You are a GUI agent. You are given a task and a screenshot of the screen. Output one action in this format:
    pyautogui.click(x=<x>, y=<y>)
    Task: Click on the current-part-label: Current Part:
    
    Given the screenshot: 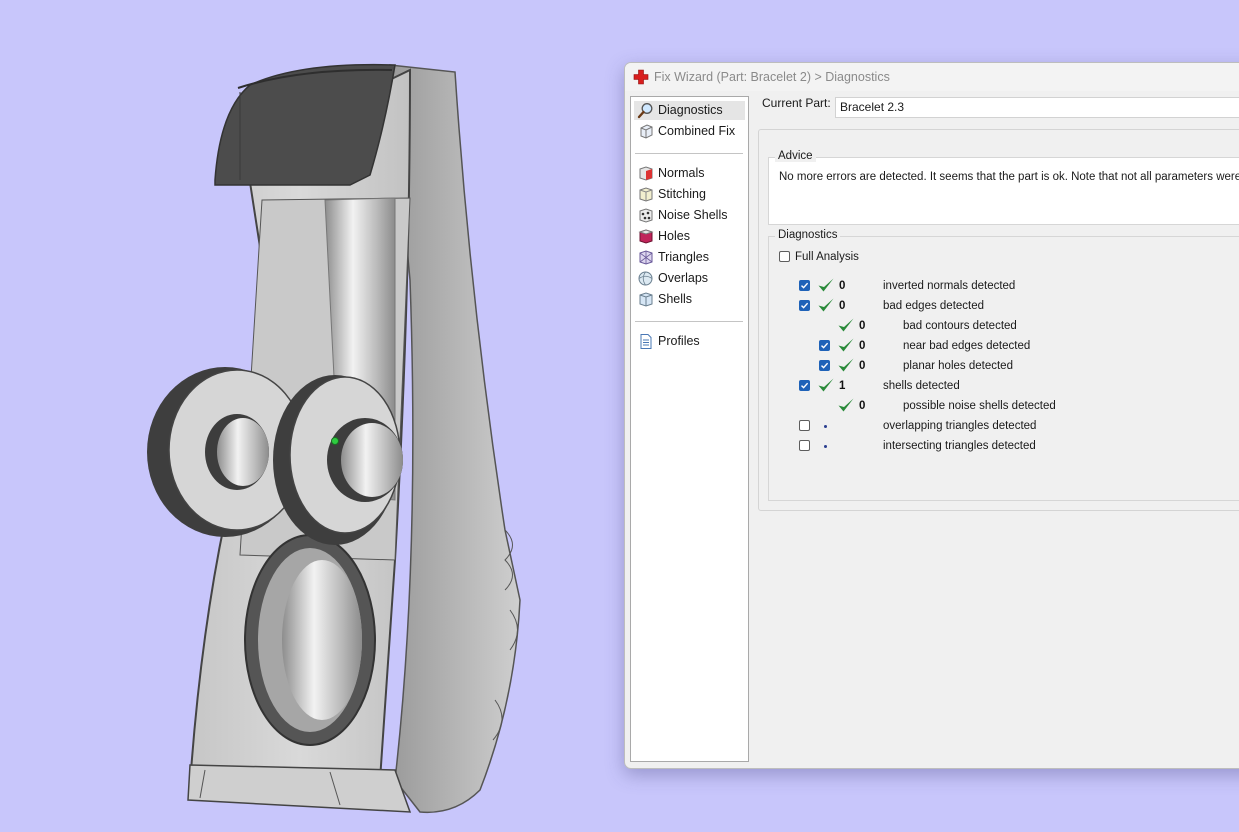 What is the action you would take?
    pyautogui.click(x=796, y=103)
    